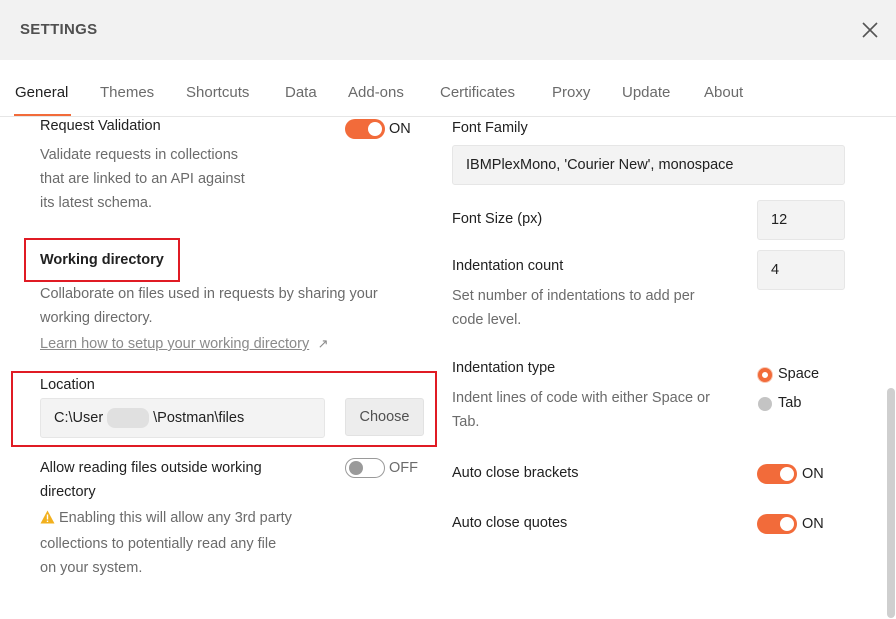 The image size is (896, 619). Describe the element at coordinates (47, 520) in the screenshot. I see `warning-icon` at that location.